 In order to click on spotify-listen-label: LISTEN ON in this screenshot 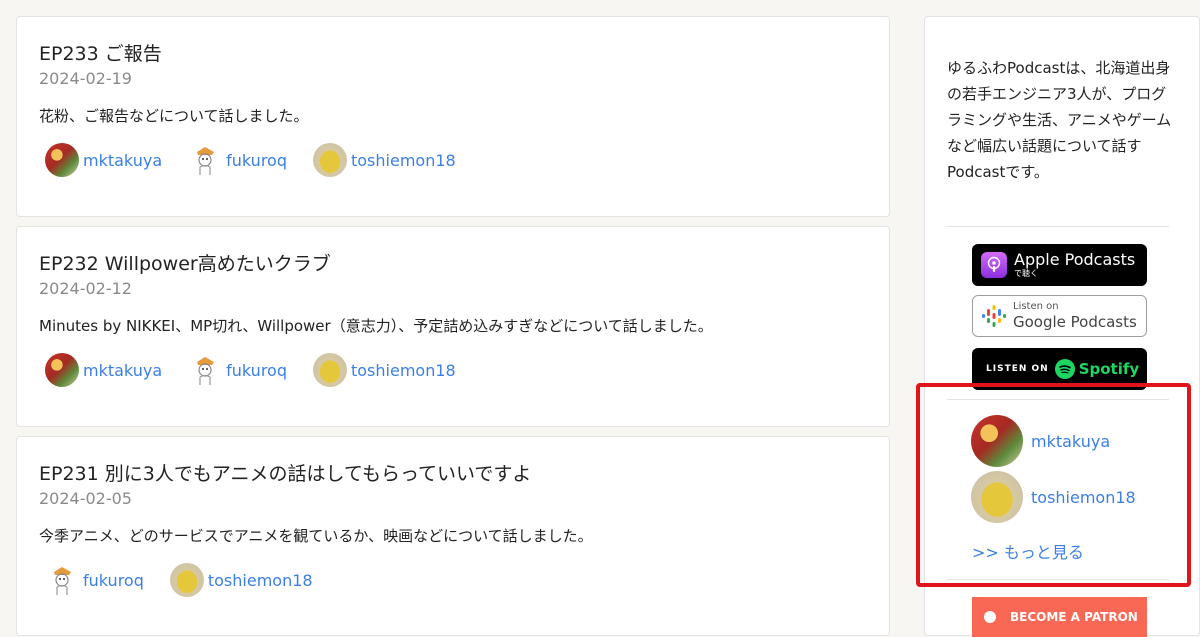, I will do `click(1017, 369)`.